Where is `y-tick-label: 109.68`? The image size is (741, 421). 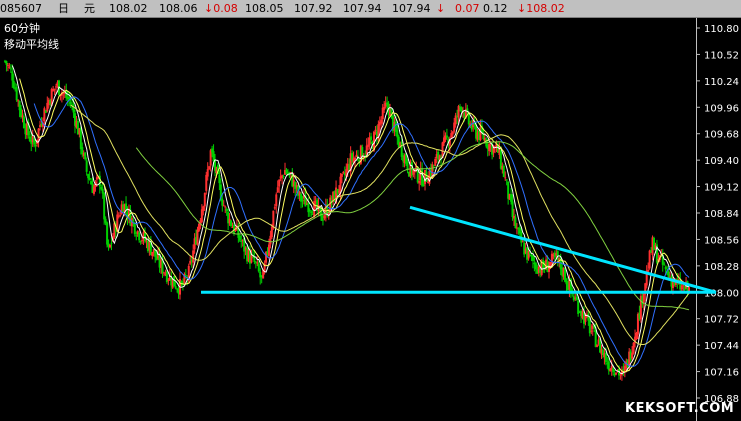
y-tick-label: 109.68 is located at coordinates (721, 135).